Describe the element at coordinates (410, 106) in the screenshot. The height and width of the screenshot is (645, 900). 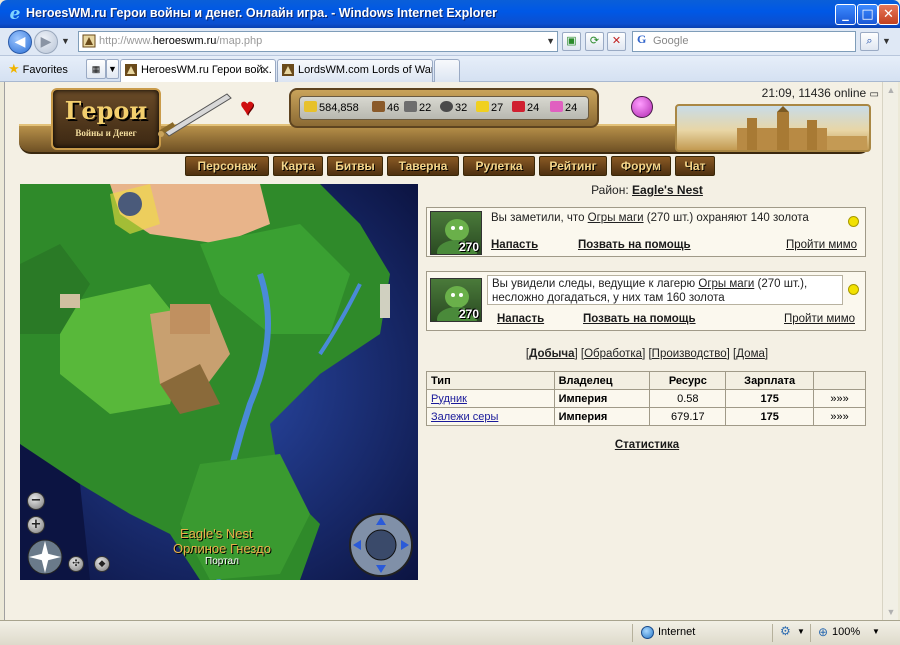
I see `ore-icon` at that location.